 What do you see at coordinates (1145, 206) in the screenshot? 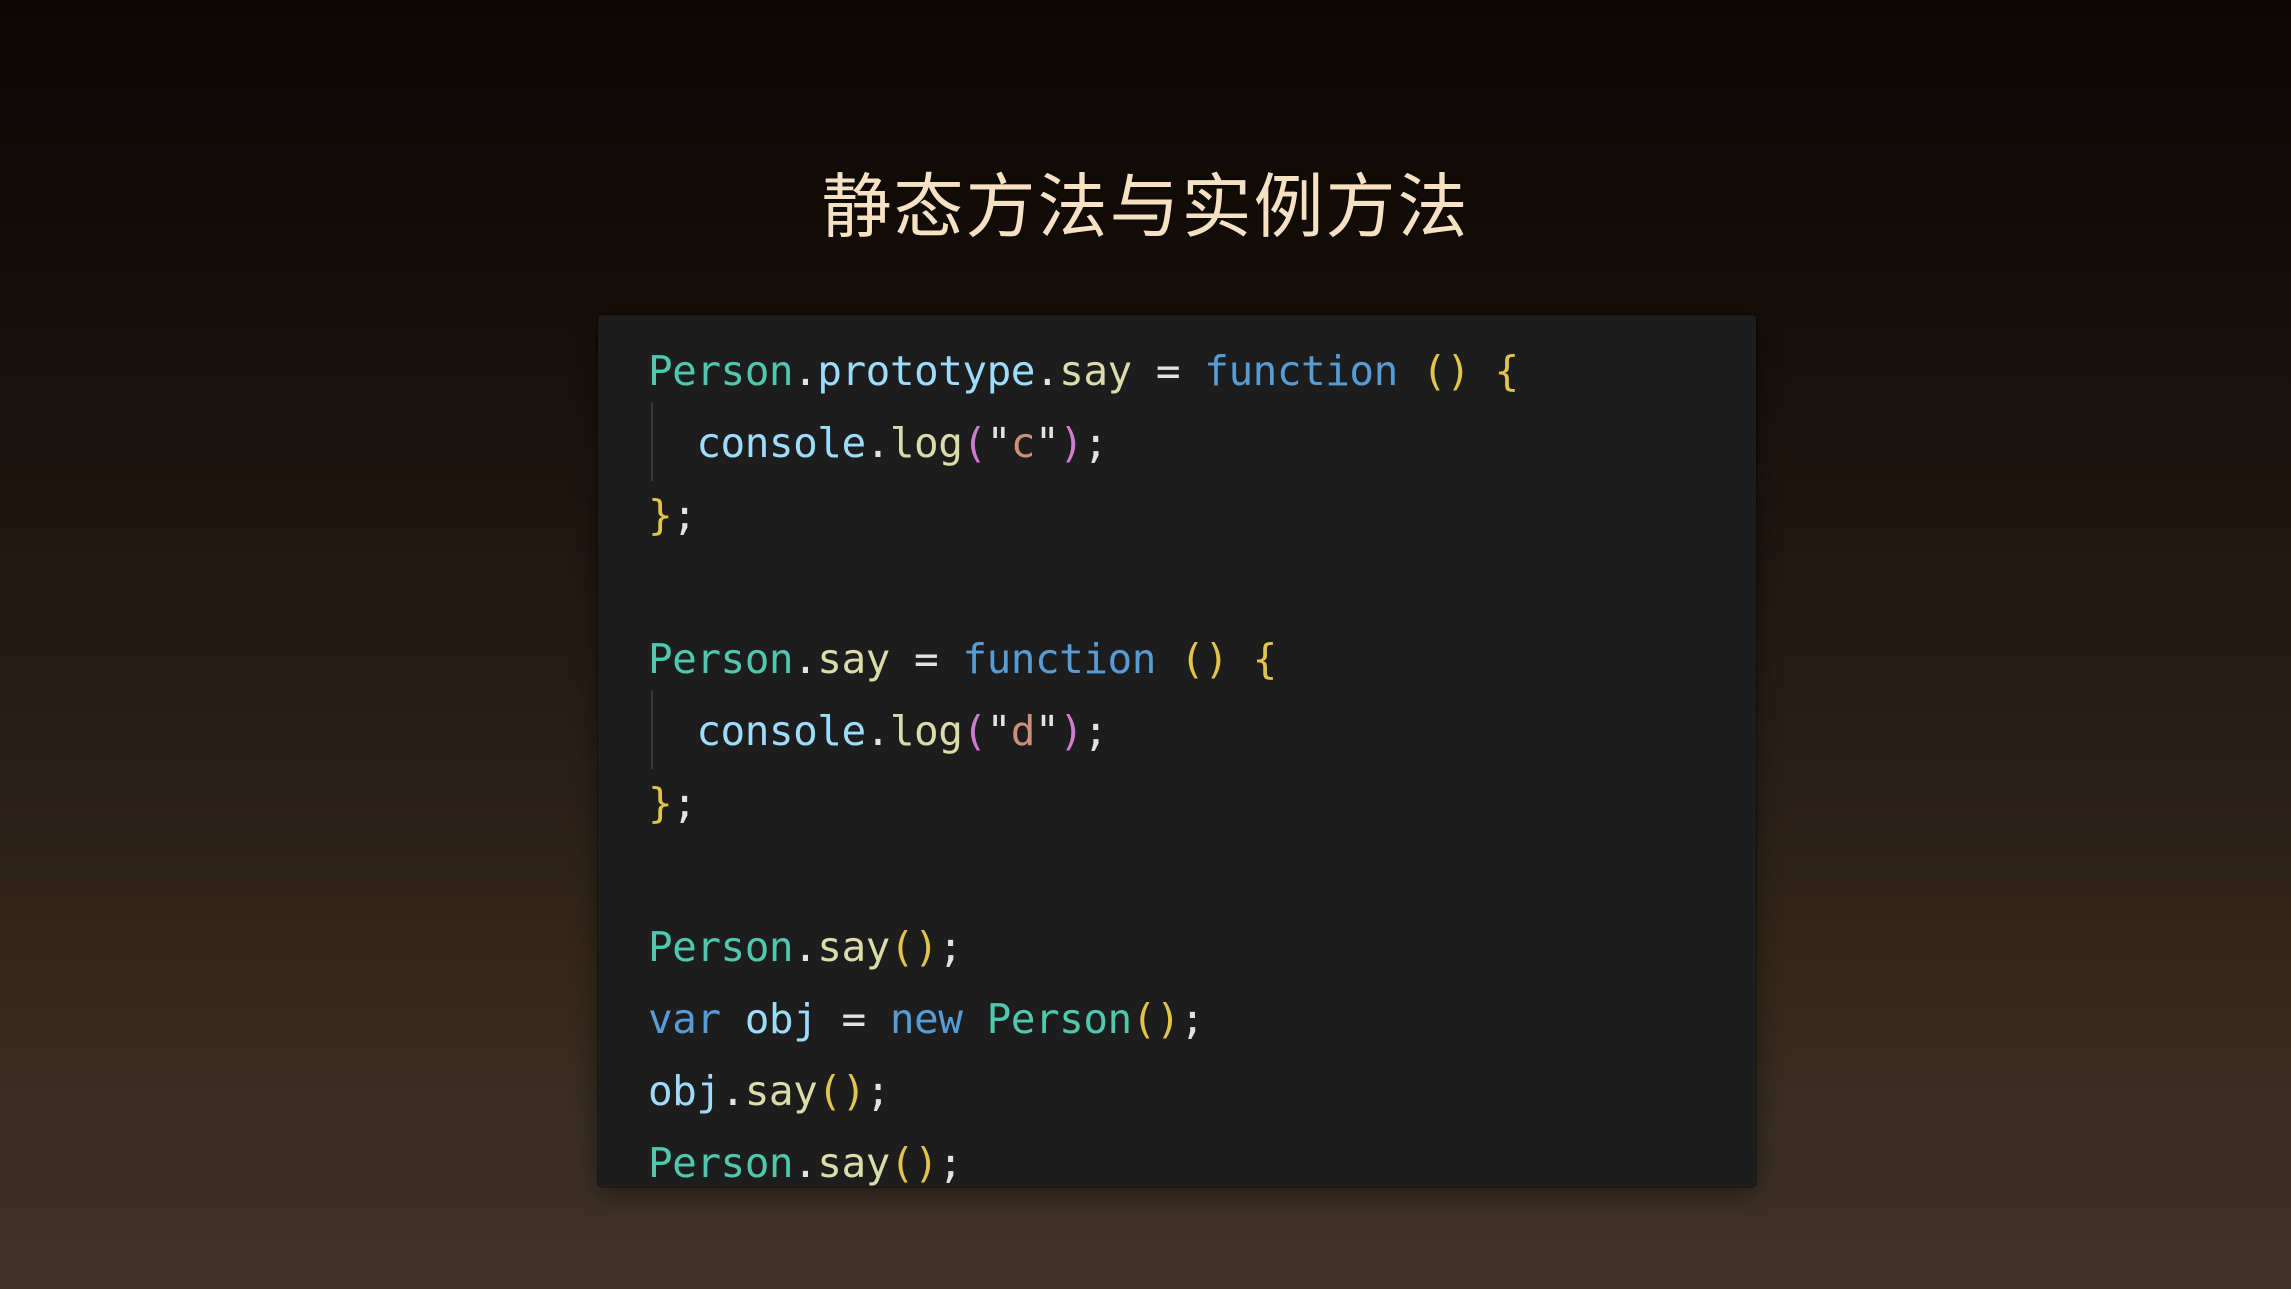
I see `page-title: 静态方法与实例方法` at bounding box center [1145, 206].